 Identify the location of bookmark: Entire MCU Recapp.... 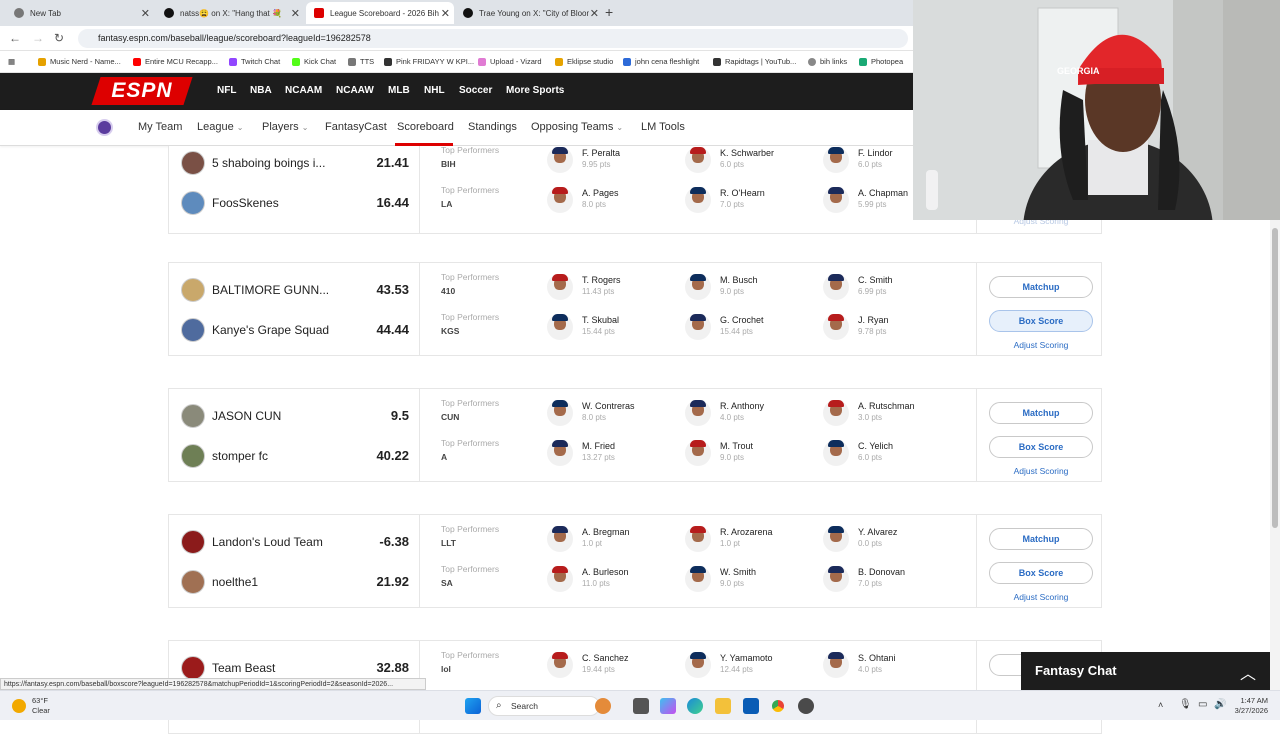
(175, 61).